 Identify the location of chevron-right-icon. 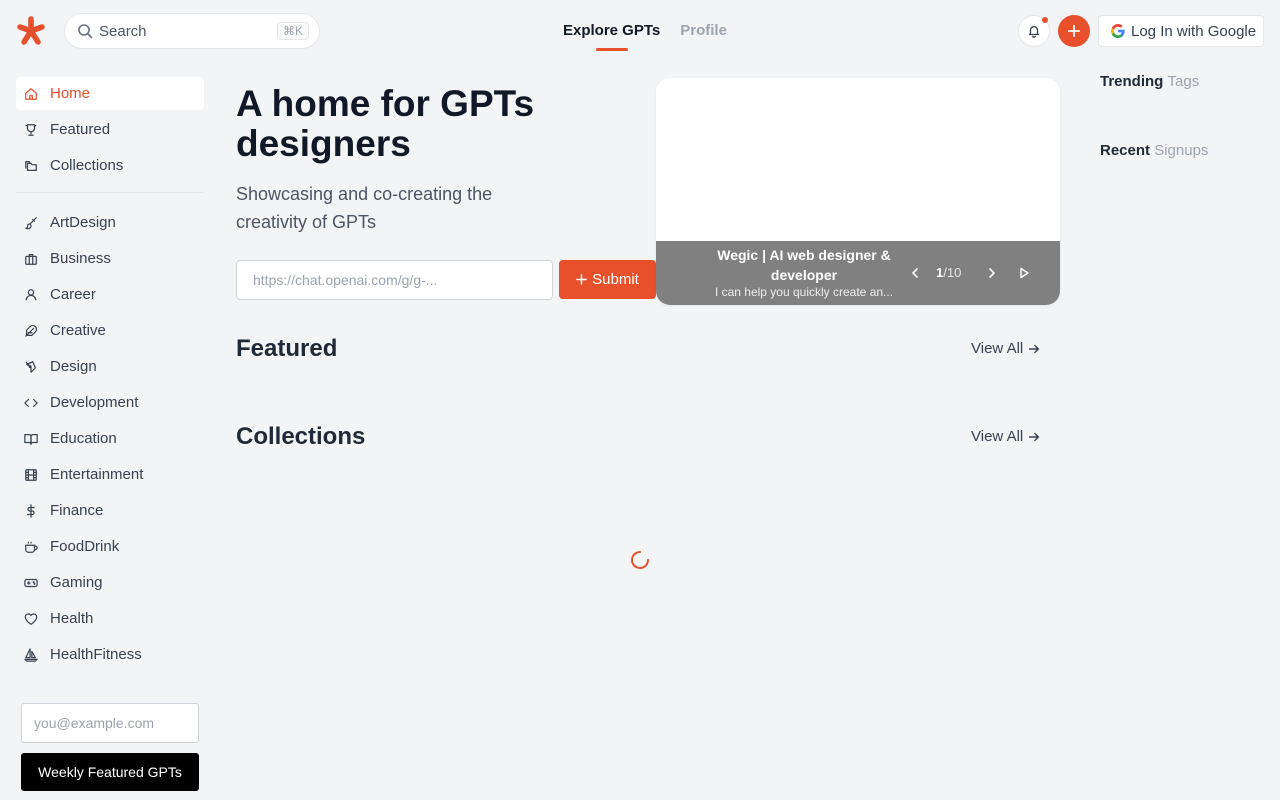
(992, 273).